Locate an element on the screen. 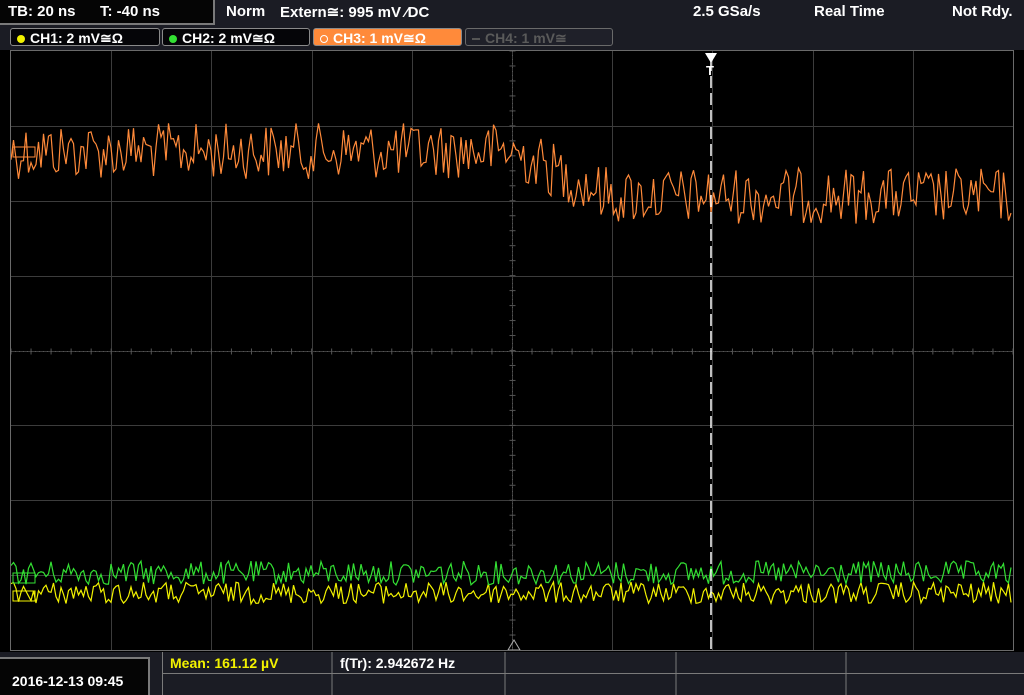 This screenshot has height=695, width=1024. channel-tab-ch4: CH4: 1 mV≅ is located at coordinates (539, 37).